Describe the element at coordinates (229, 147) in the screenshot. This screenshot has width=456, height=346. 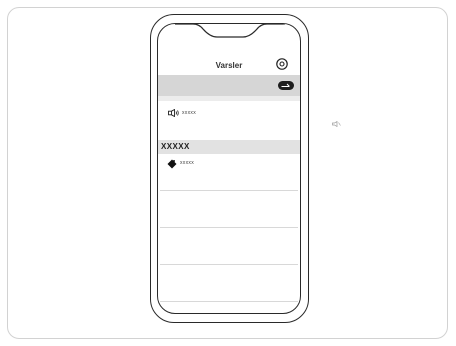
I see `section-header: XXXXX` at that location.